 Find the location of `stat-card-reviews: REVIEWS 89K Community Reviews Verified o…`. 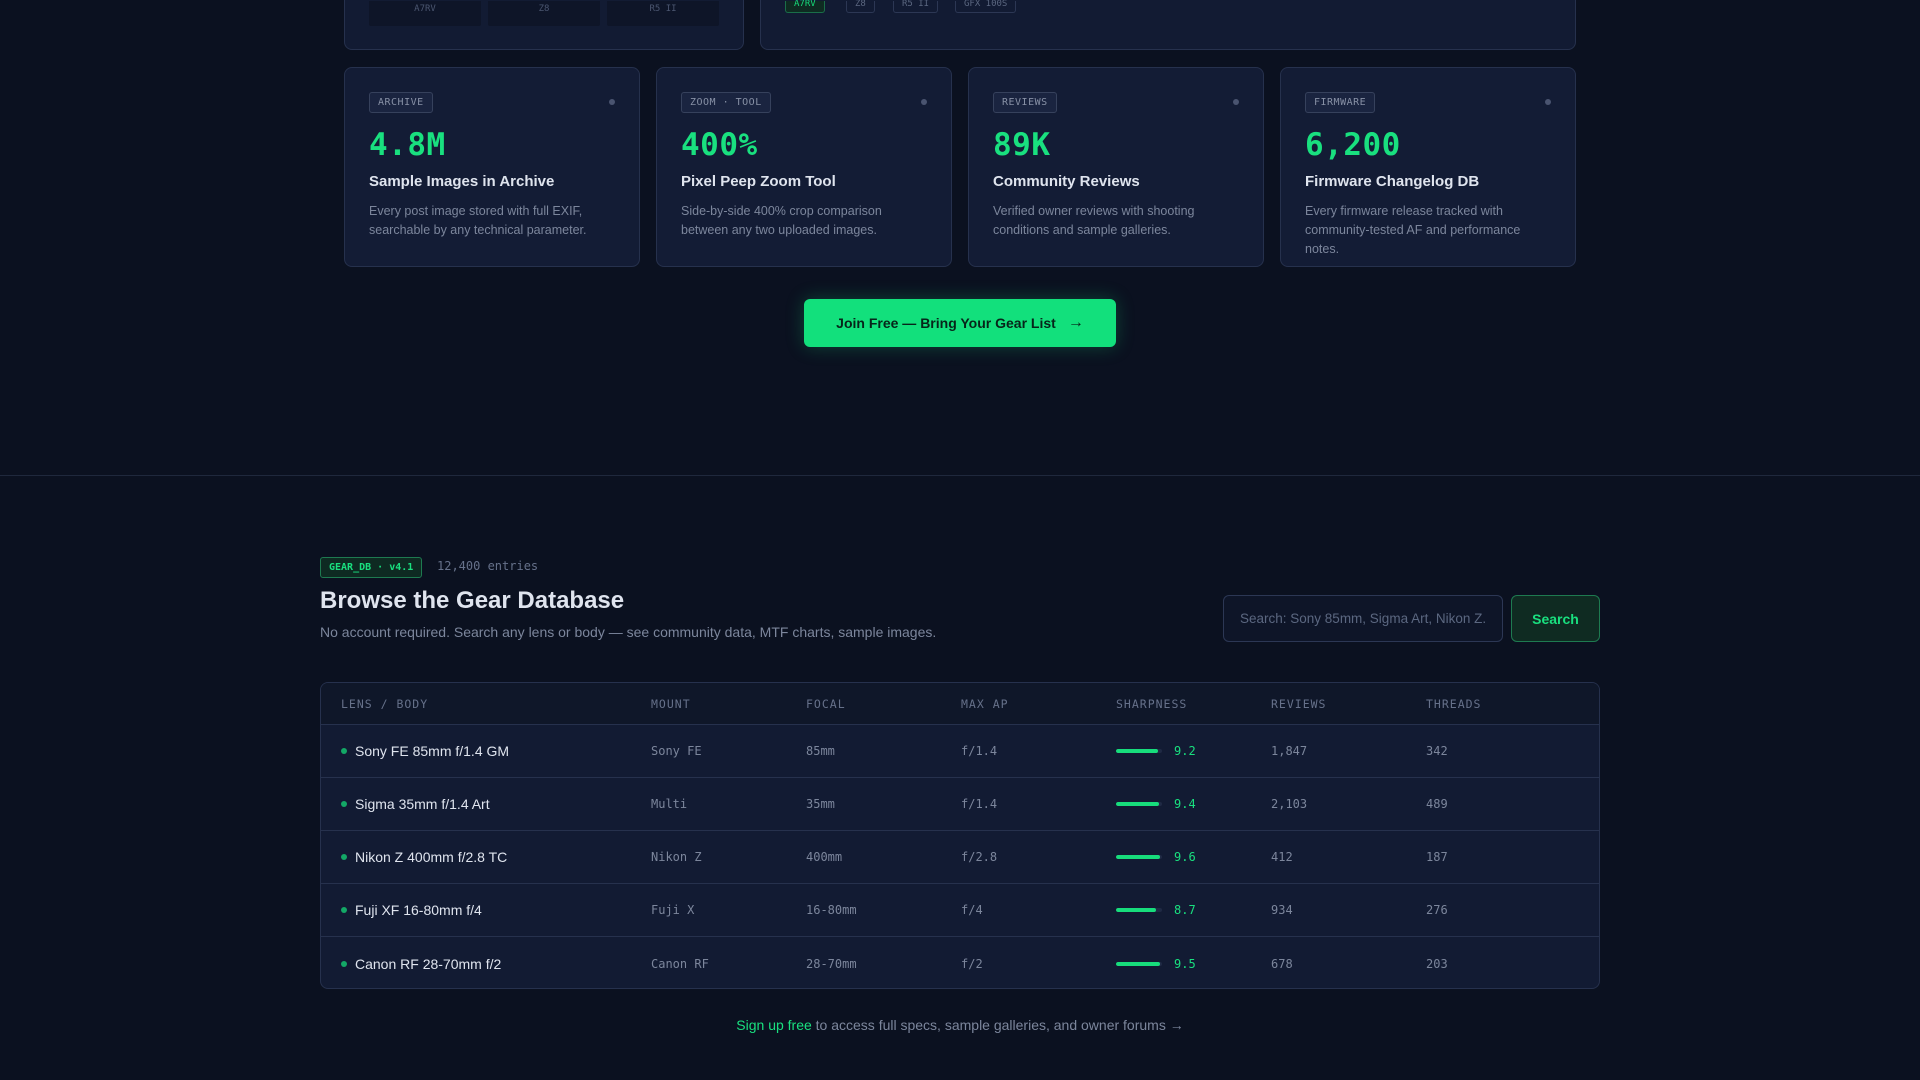

stat-card-reviews: REVIEWS 89K Community Reviews Verified o… is located at coordinates (1116, 167).